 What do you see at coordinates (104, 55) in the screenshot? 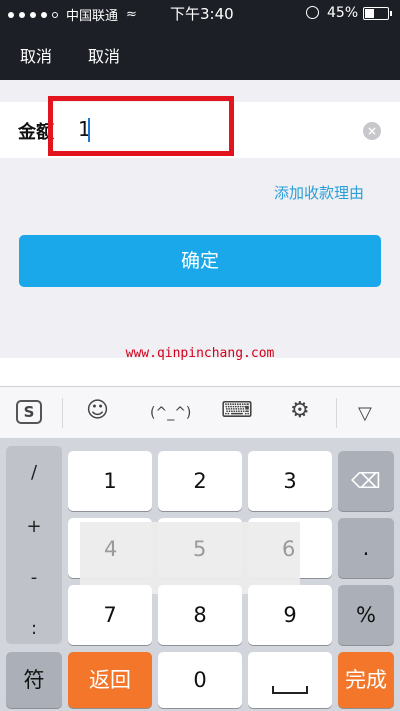
I see `cancel-button-secondary: 取消` at bounding box center [104, 55].